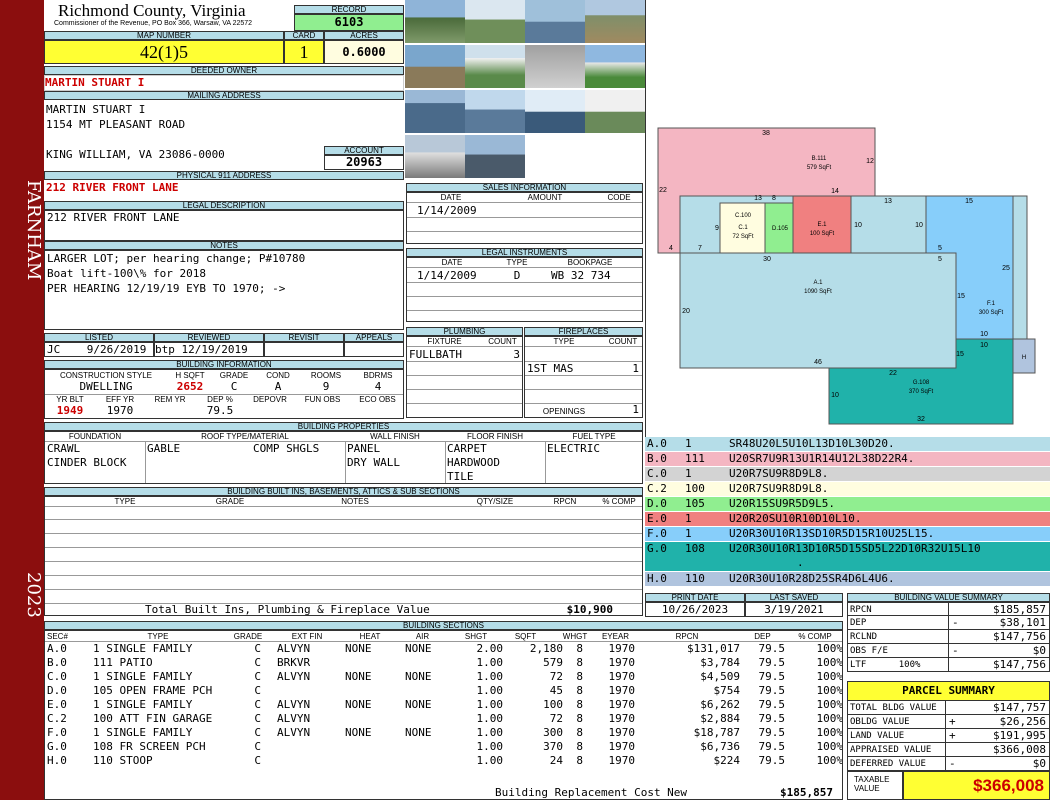  I want to click on bi-comp-label: % COMP, so click(619, 501).